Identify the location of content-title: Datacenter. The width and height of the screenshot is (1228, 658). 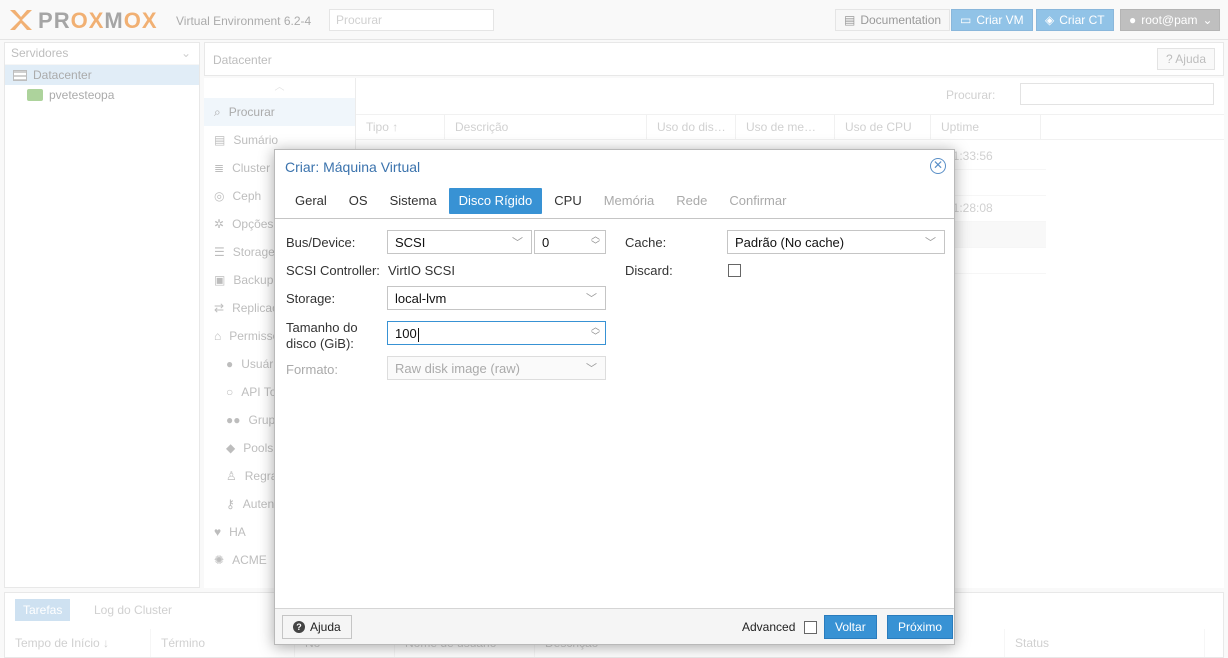
(242, 60).